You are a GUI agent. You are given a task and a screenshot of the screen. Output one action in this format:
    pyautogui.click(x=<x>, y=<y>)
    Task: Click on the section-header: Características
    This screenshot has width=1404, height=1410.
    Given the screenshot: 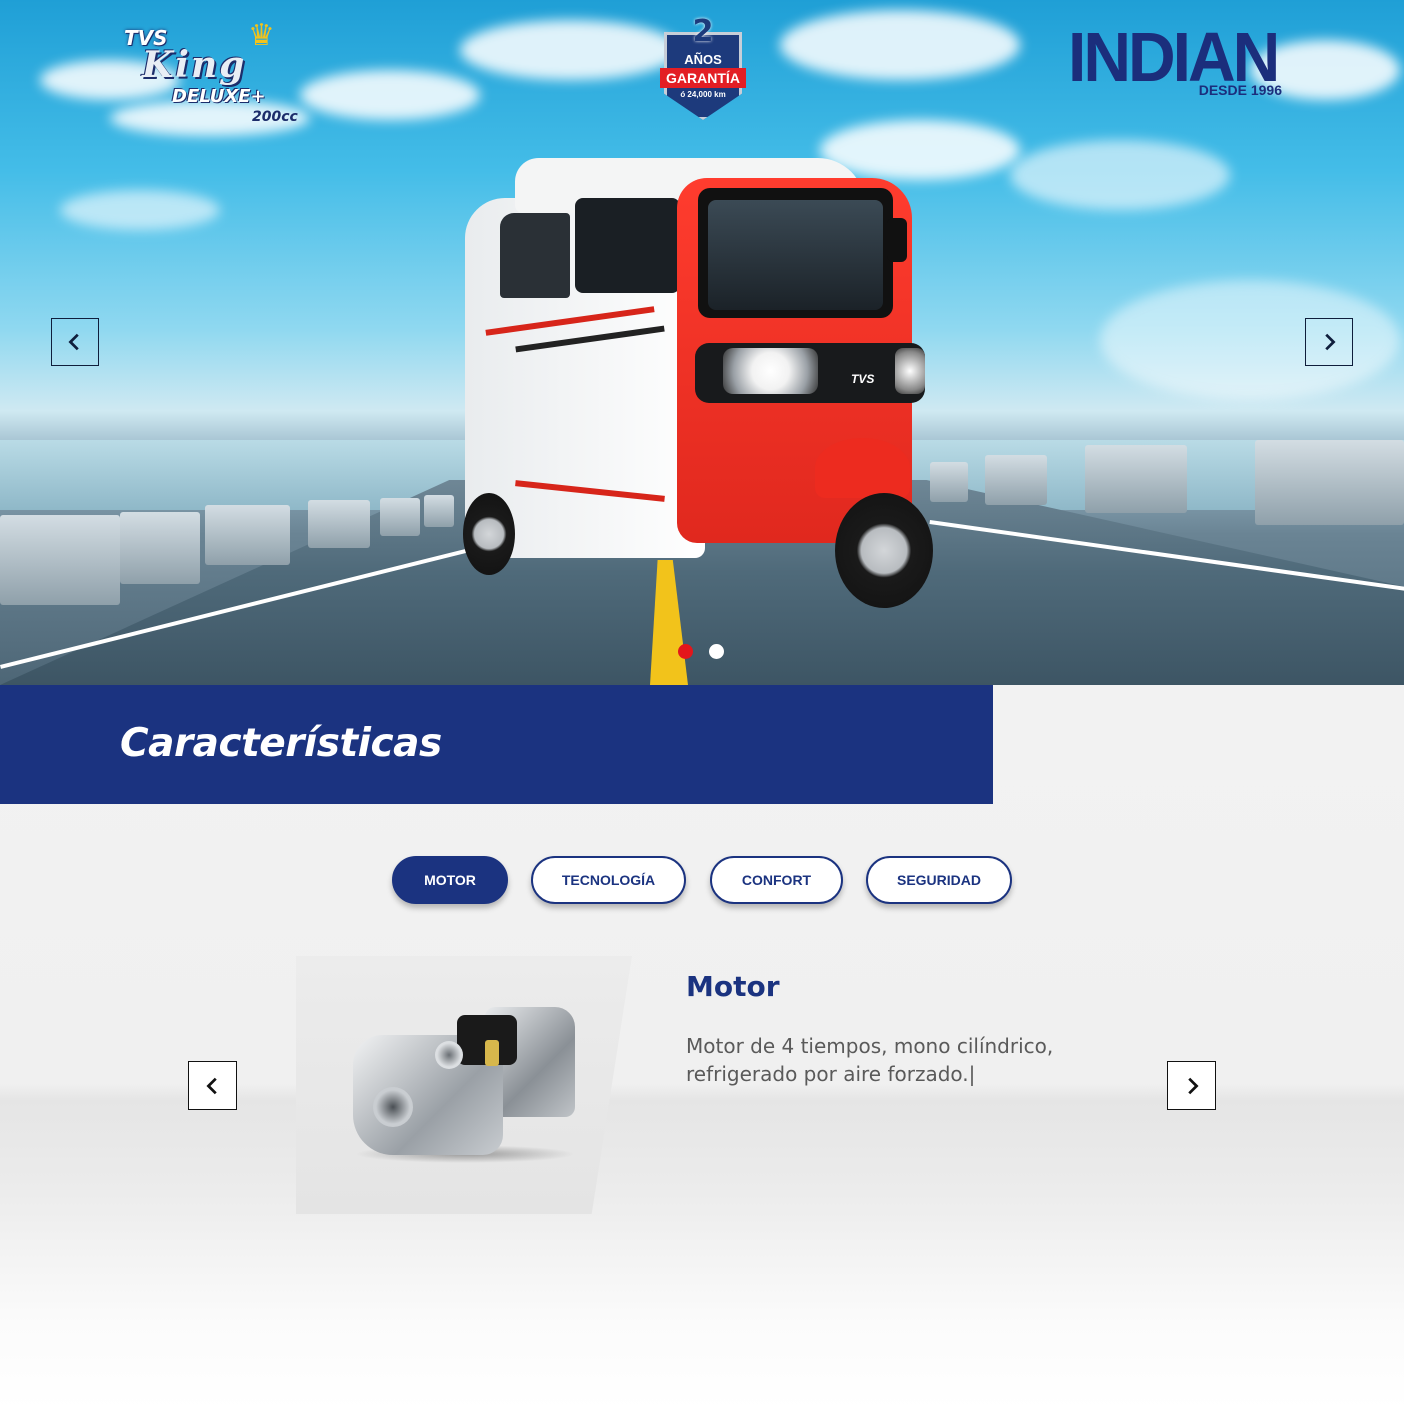 What is the action you would take?
    pyautogui.click(x=496, y=744)
    